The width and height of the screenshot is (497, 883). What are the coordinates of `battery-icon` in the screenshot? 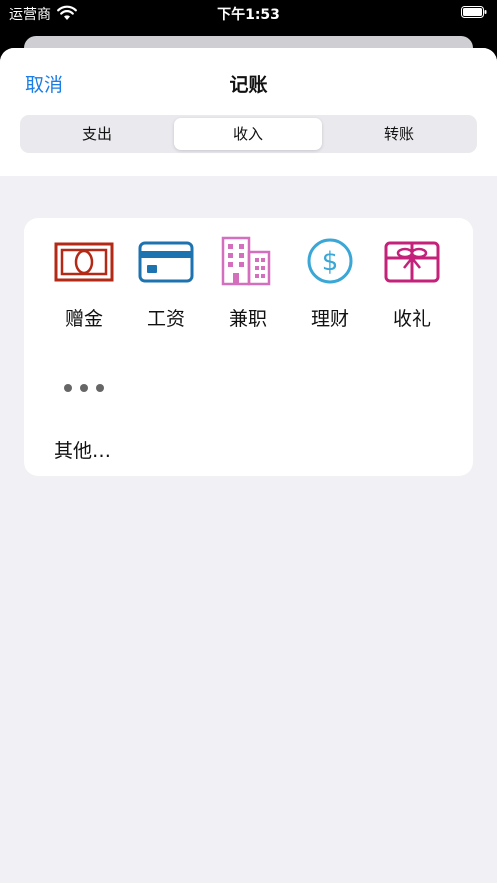 It's located at (474, 12).